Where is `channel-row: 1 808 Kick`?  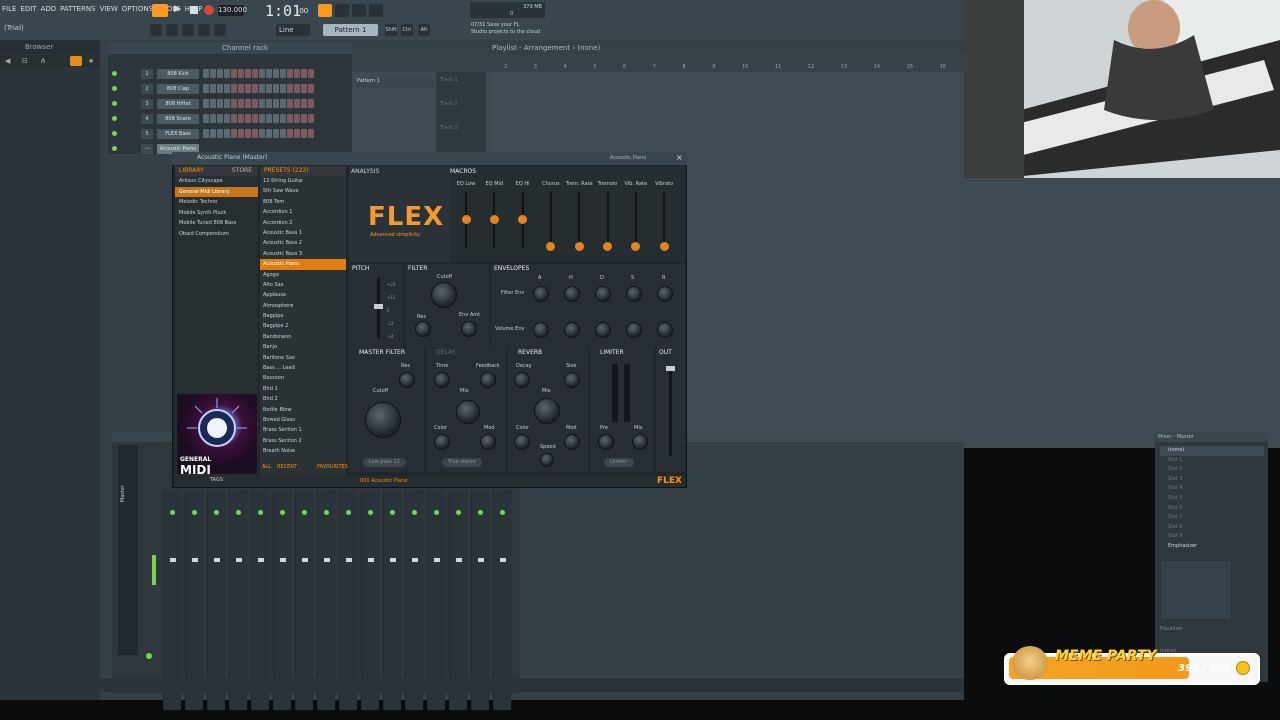 channel-row: 1 808 Kick is located at coordinates (213, 73).